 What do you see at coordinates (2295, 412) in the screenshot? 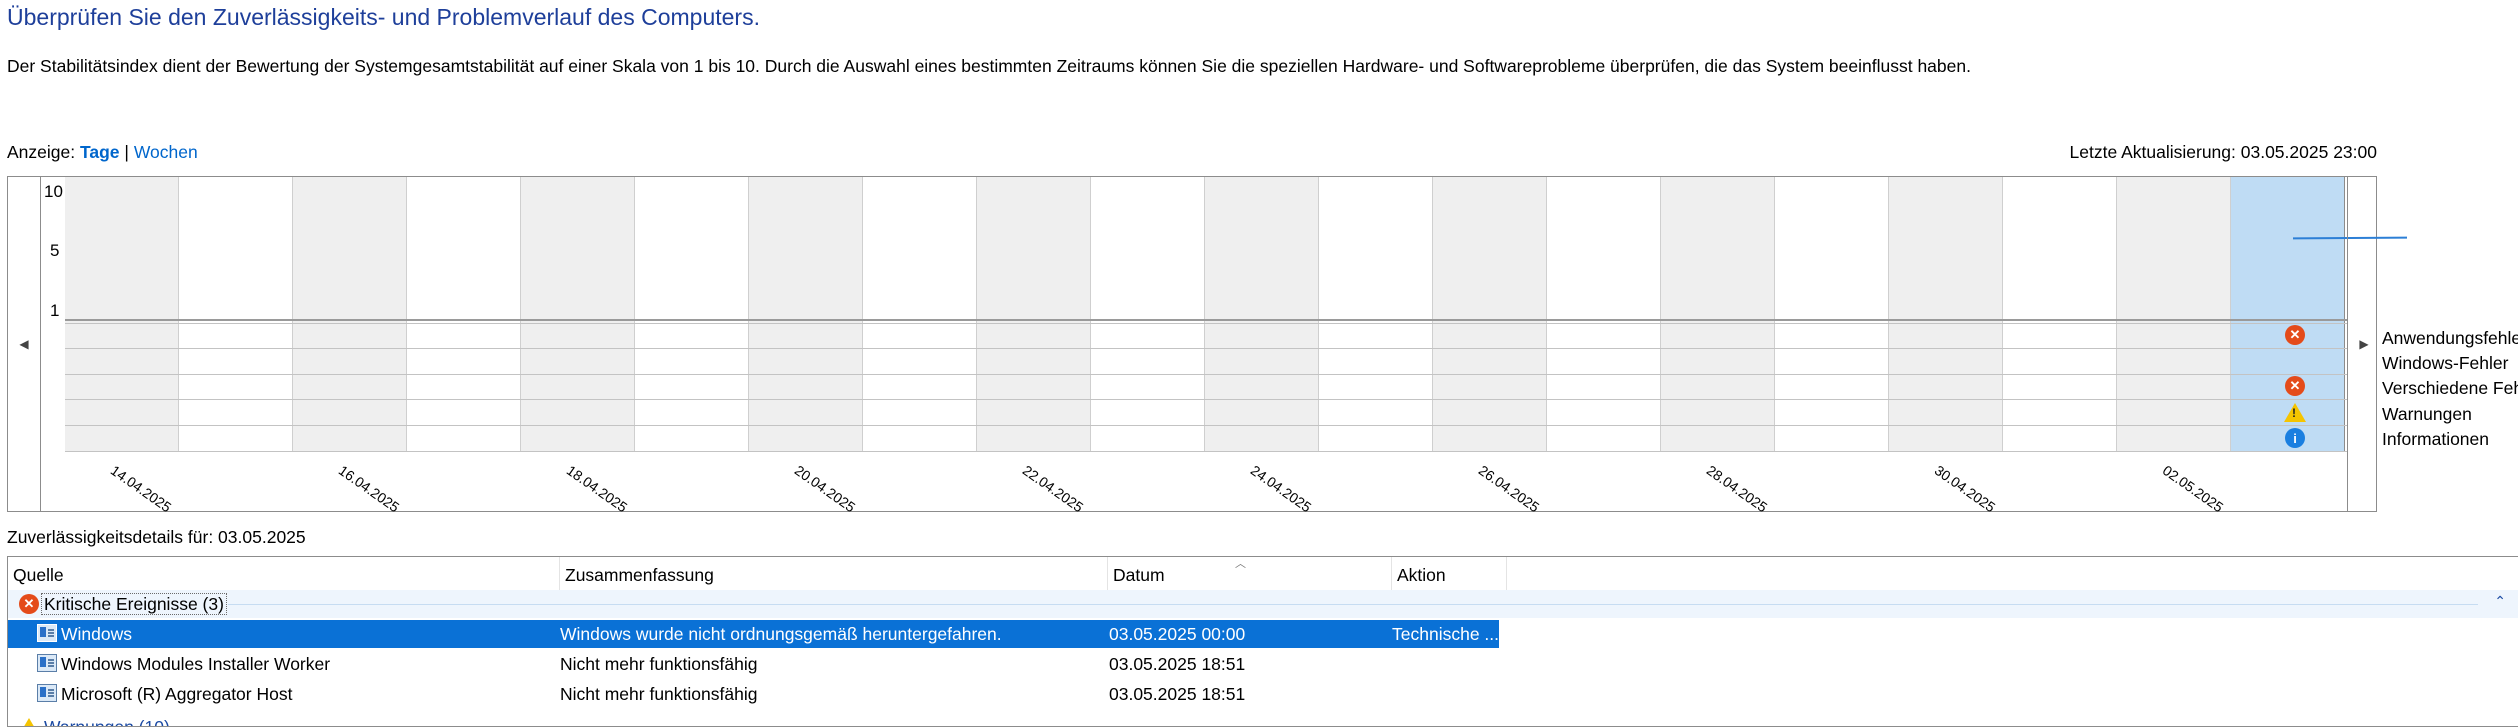
I see `warning-icon: !` at bounding box center [2295, 412].